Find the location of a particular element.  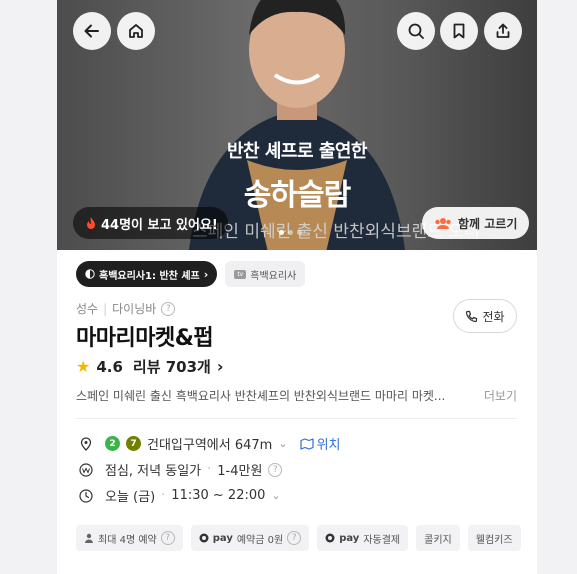

category-label: 다이닝바 is located at coordinates (134, 309).